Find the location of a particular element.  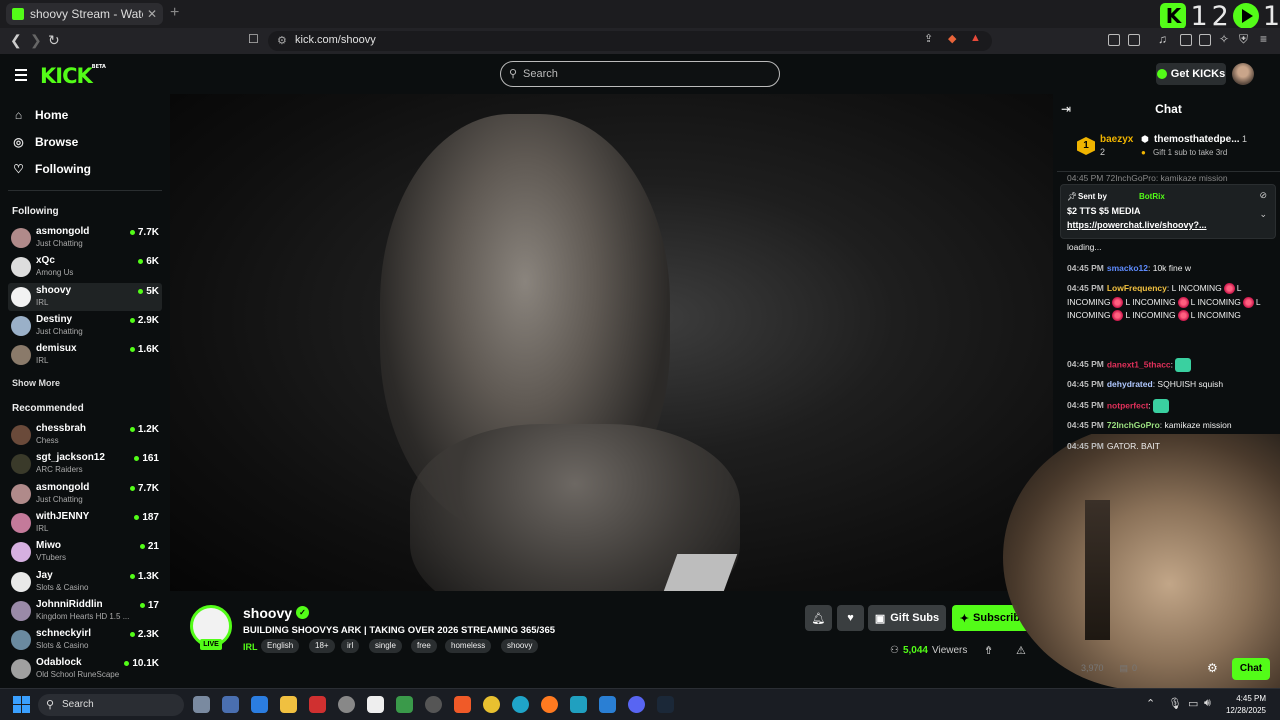

pinned-sender: BotRix is located at coordinates (1152, 196).